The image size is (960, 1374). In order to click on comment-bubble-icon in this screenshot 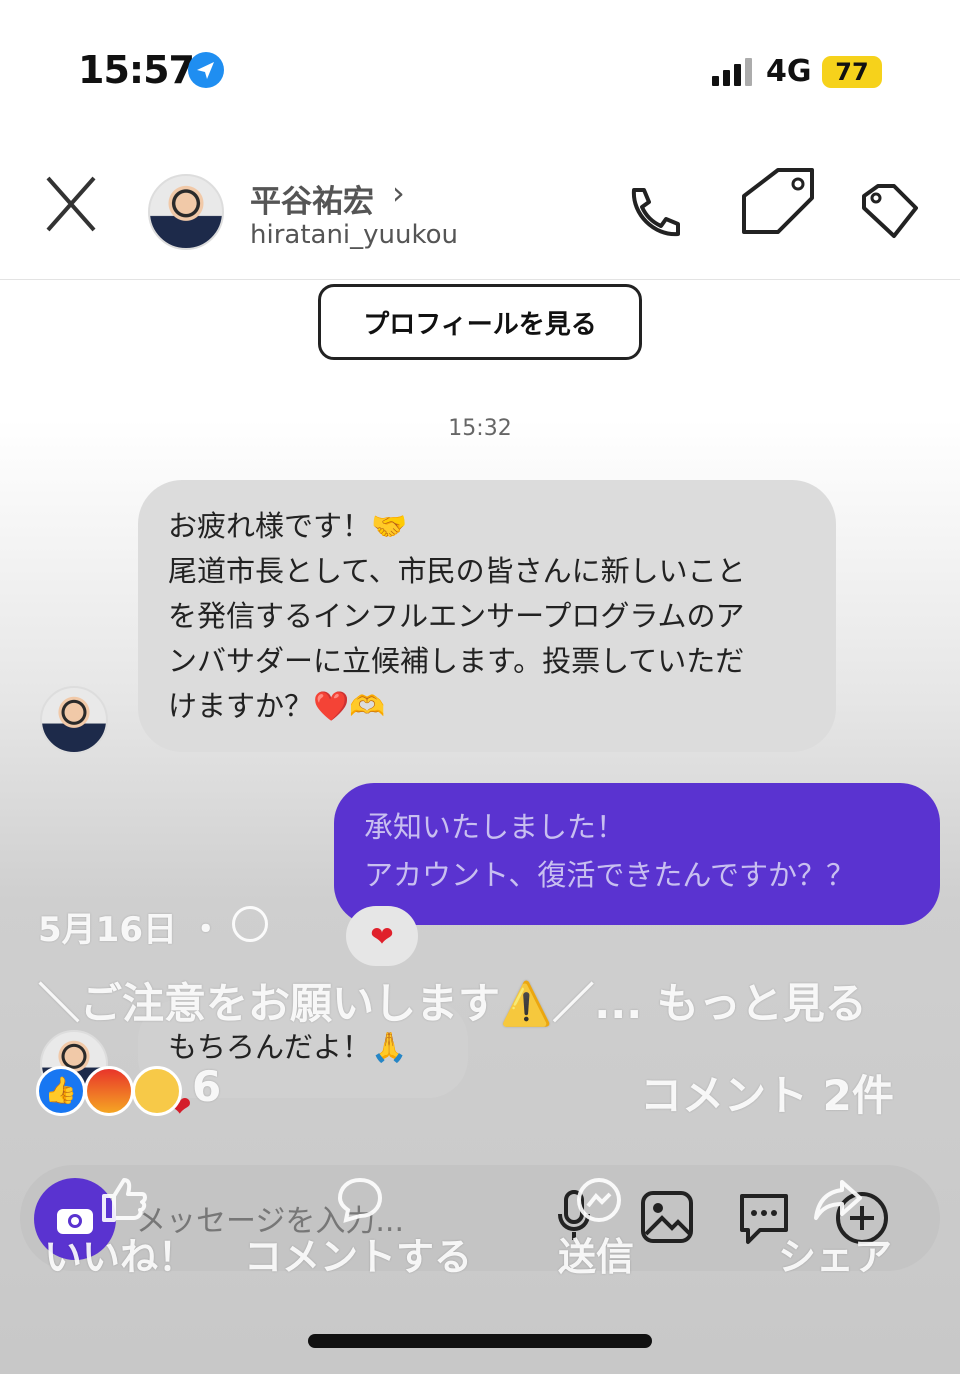, I will do `click(360, 1202)`.